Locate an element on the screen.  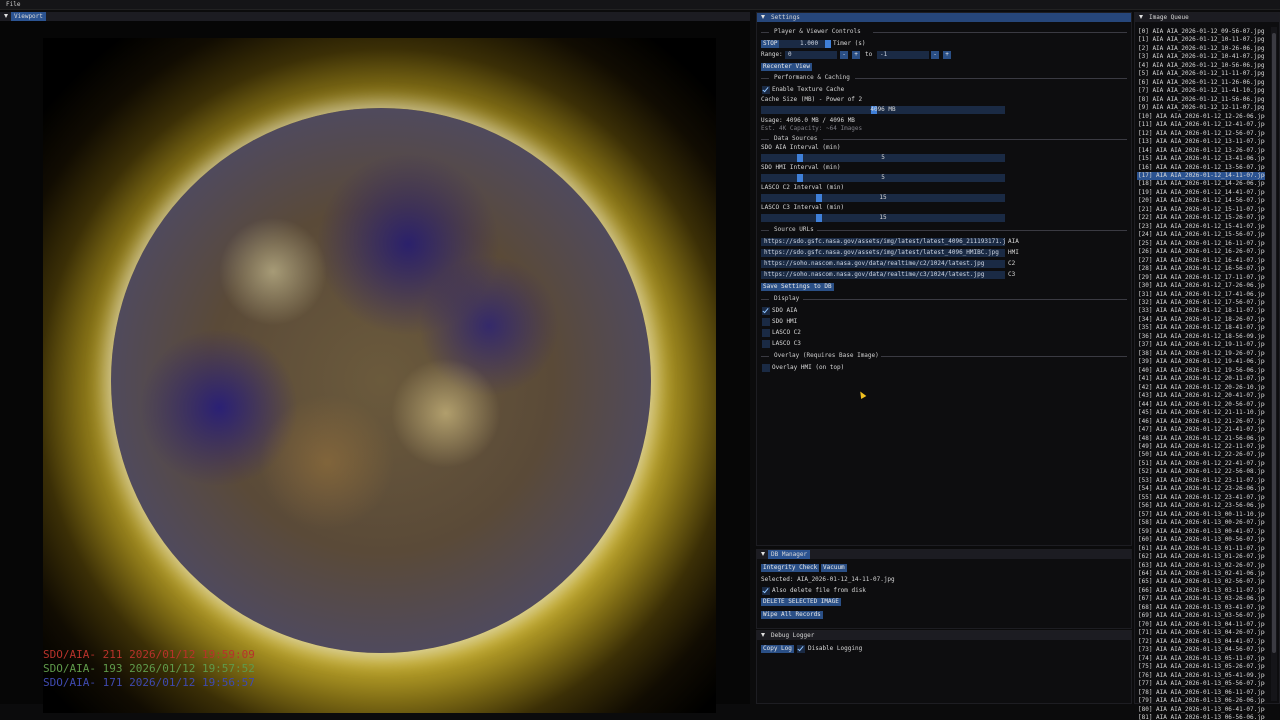
queue-item: [28] AIA AIA_2026-01-12_16-56-07.jpg is located at coordinates (1201, 269).